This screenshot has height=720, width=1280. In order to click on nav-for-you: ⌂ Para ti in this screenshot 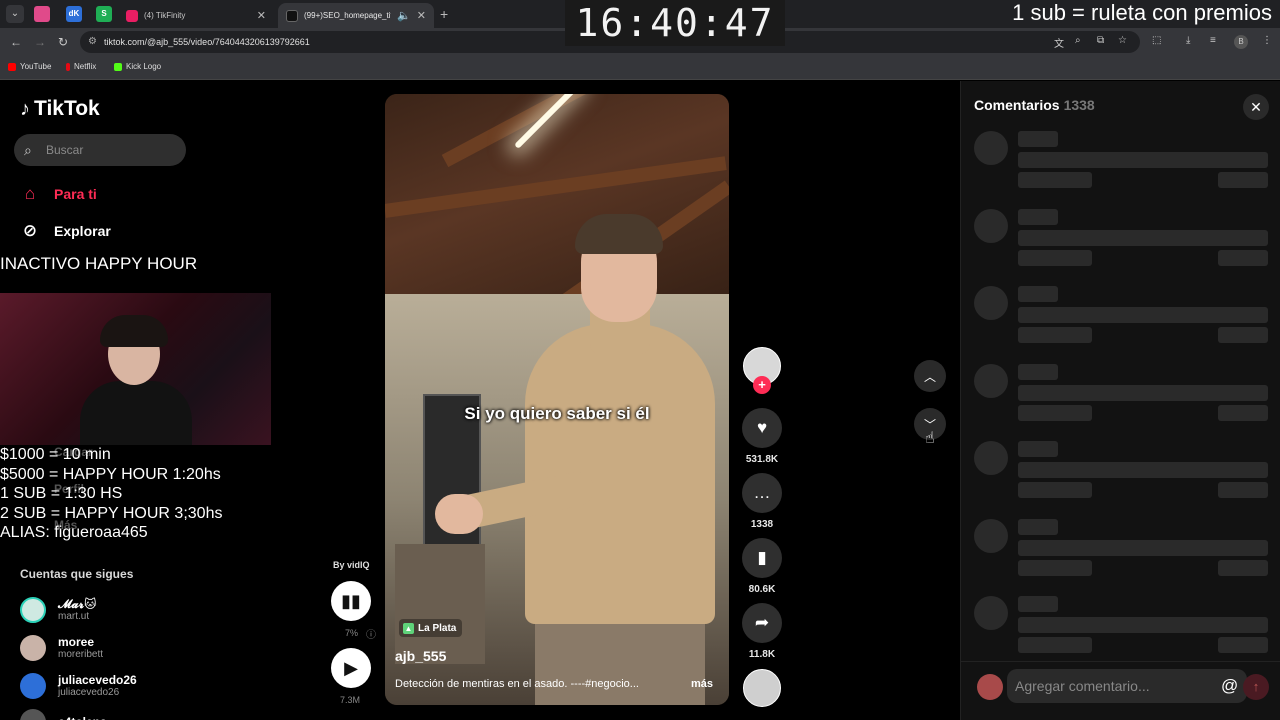, I will do `click(58, 194)`.